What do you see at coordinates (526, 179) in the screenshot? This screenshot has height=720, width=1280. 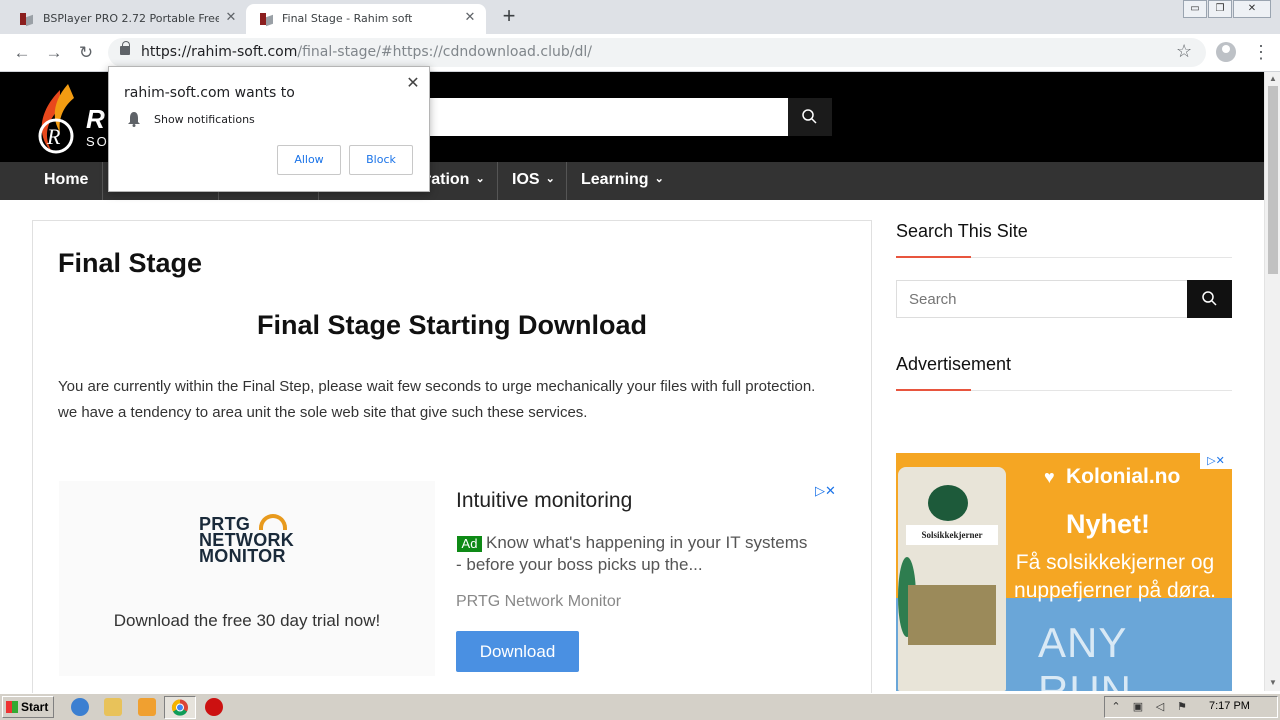 I see `menu-label: IOS` at bounding box center [526, 179].